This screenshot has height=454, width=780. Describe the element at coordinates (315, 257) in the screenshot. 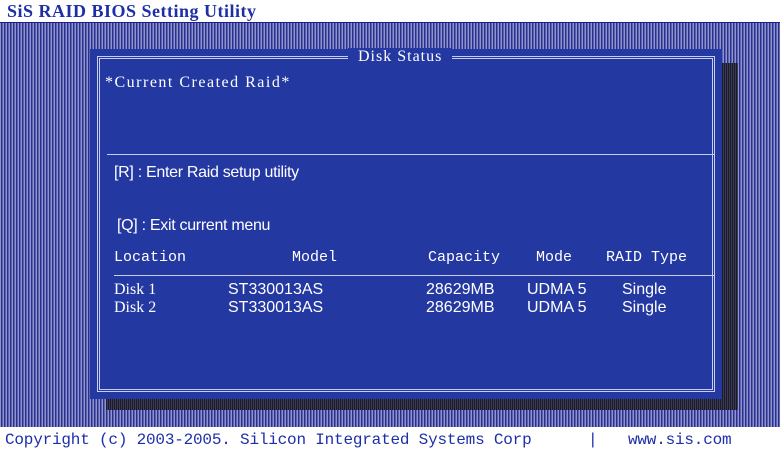

I see `column-header-model: Model` at that location.